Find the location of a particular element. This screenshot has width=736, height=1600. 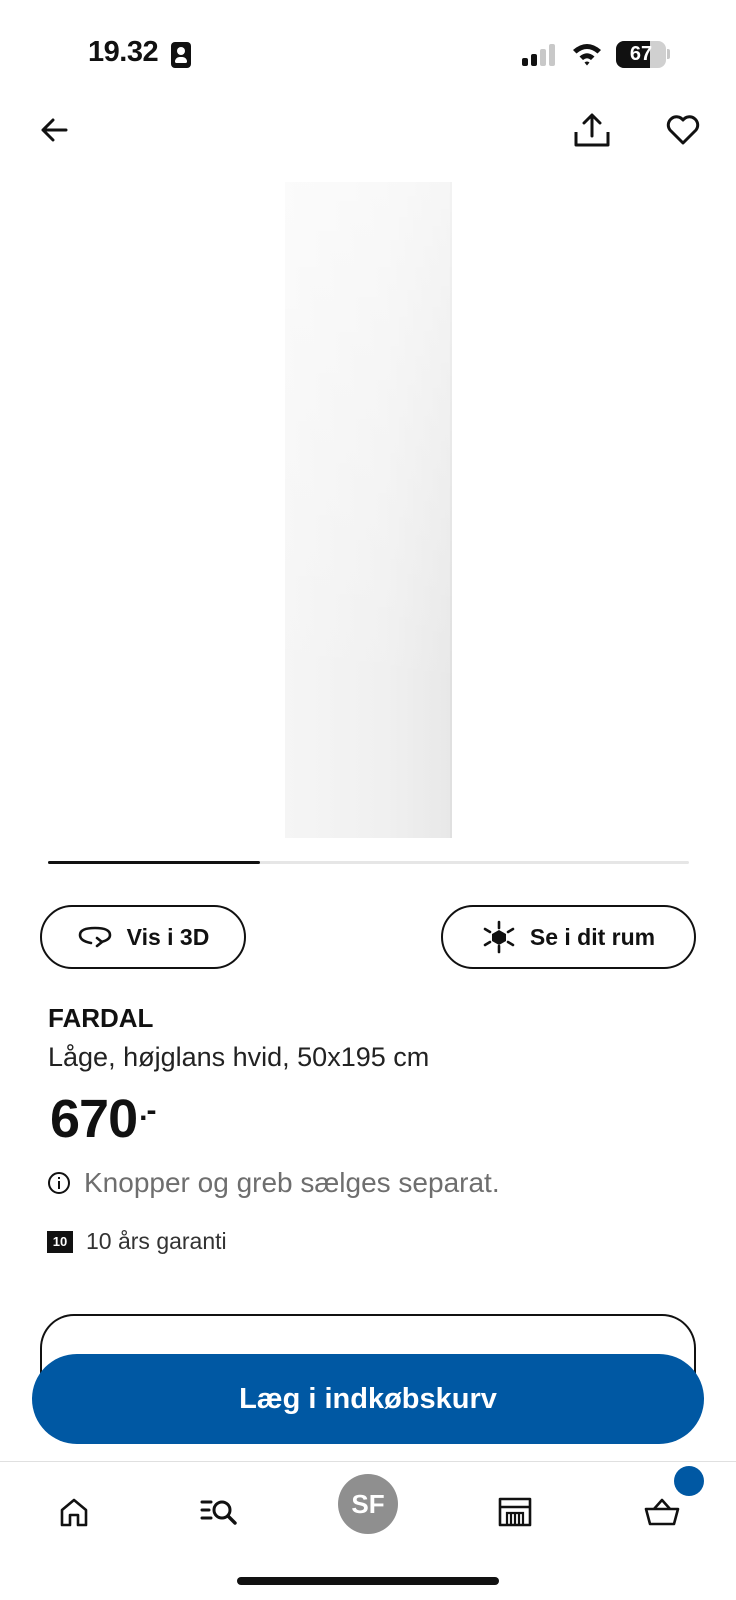

id-card-icon is located at coordinates (181, 55).